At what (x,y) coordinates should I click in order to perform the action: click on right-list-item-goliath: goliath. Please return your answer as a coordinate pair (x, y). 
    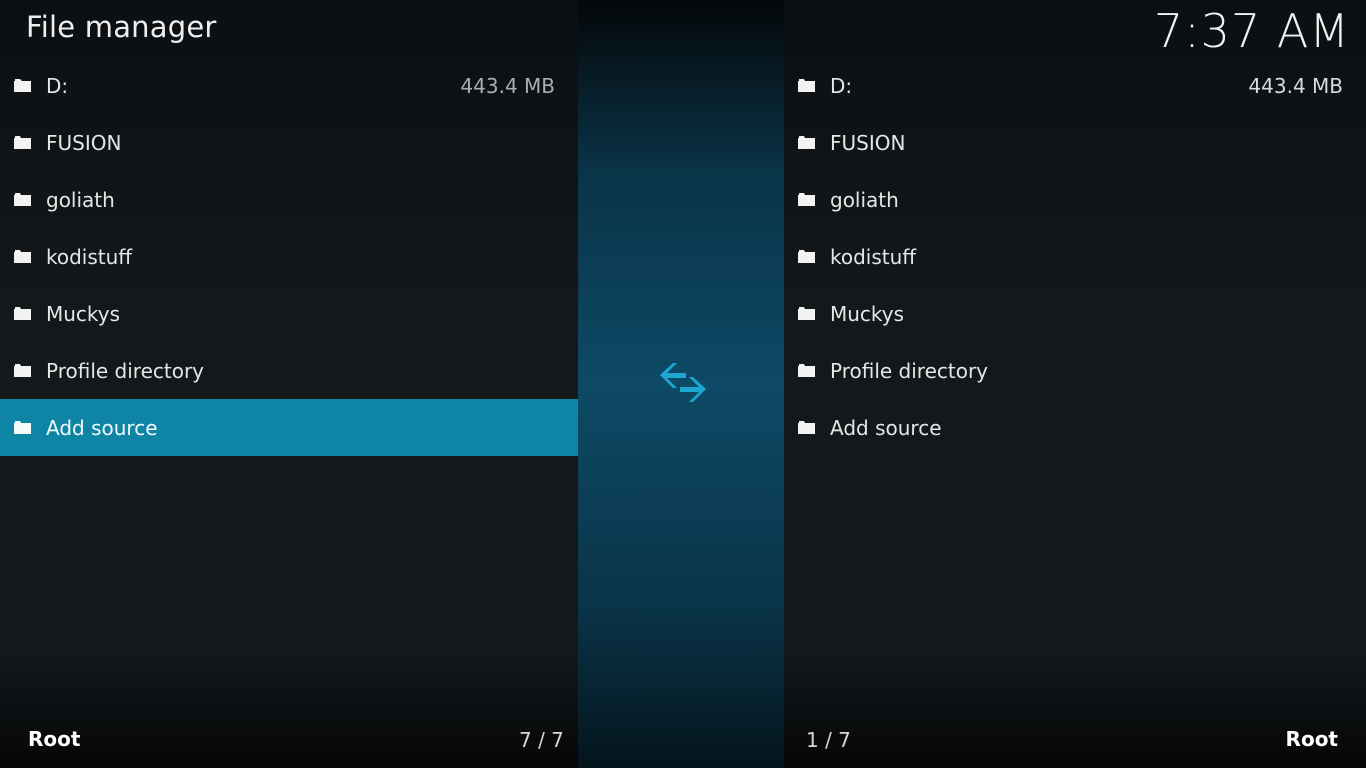
    Looking at the image, I should click on (1075, 199).